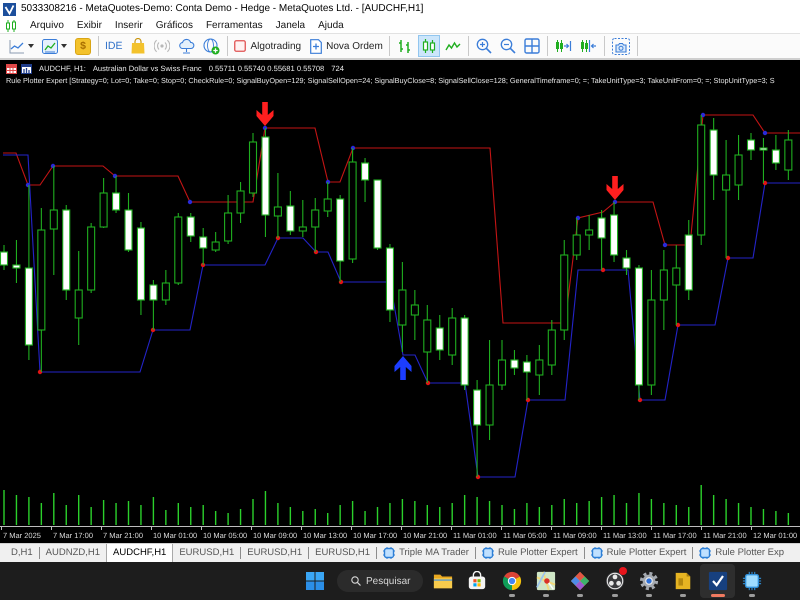 This screenshot has height=600, width=800. Describe the element at coordinates (234, 25) in the screenshot. I see `menu-item: Ferramentas` at that location.